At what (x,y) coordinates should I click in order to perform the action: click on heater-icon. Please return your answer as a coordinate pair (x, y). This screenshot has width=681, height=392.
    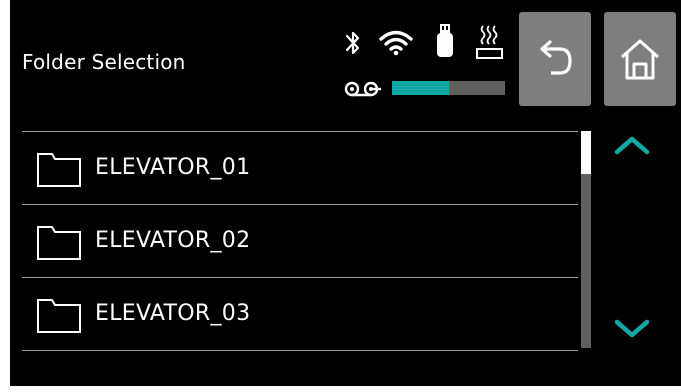
    Looking at the image, I should click on (489, 42).